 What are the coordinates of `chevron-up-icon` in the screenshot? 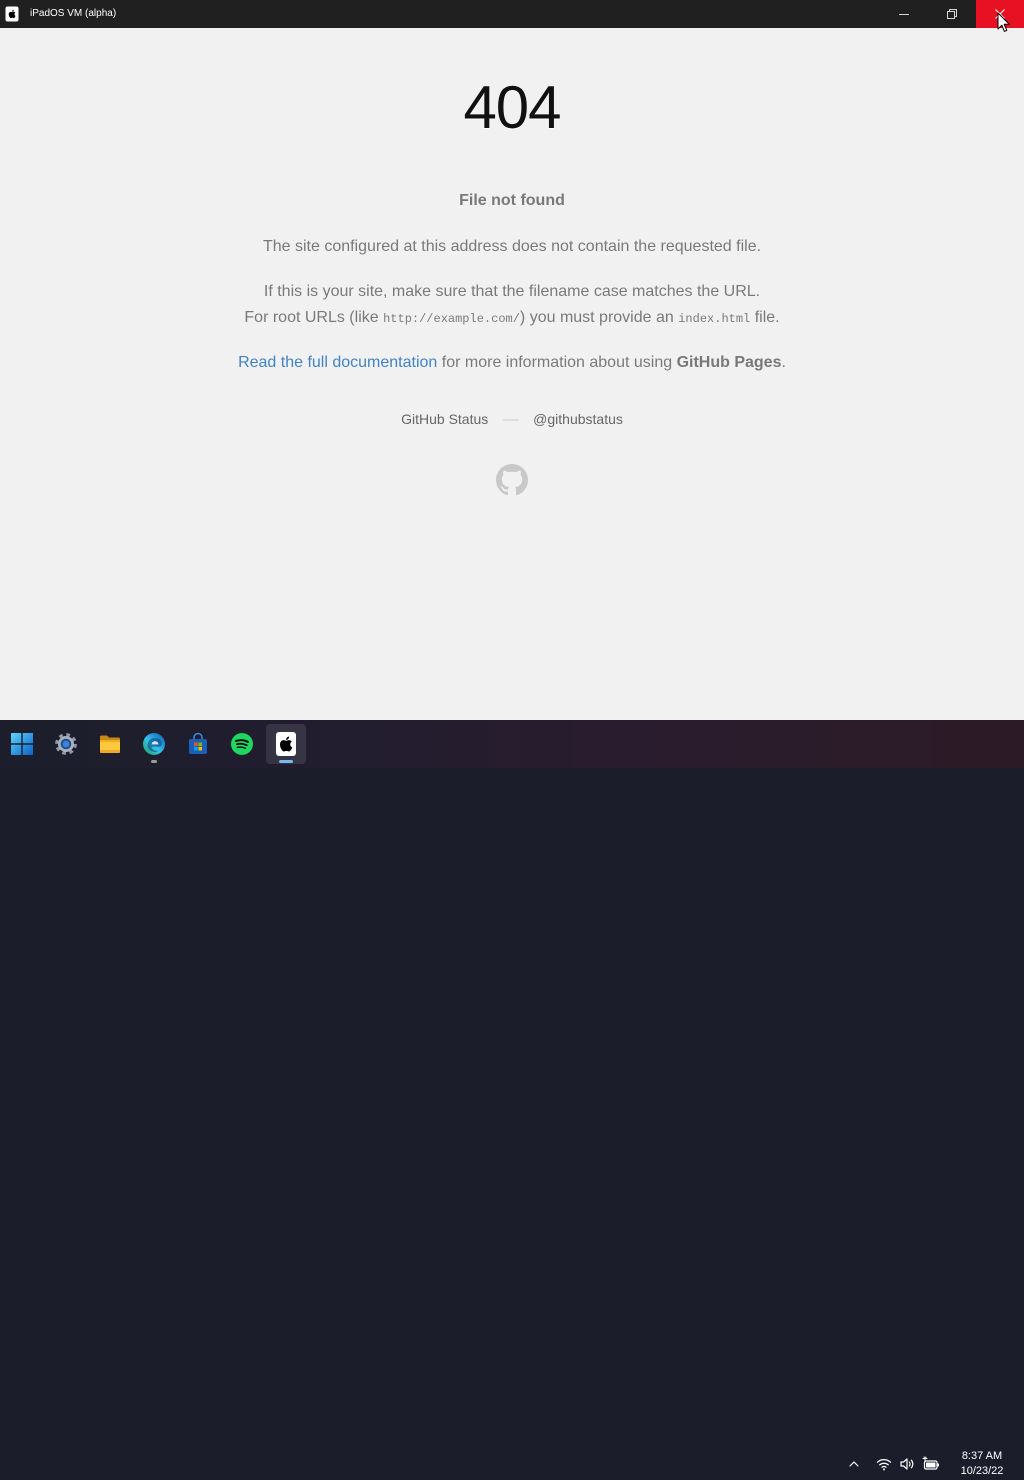 It's located at (854, 1464).